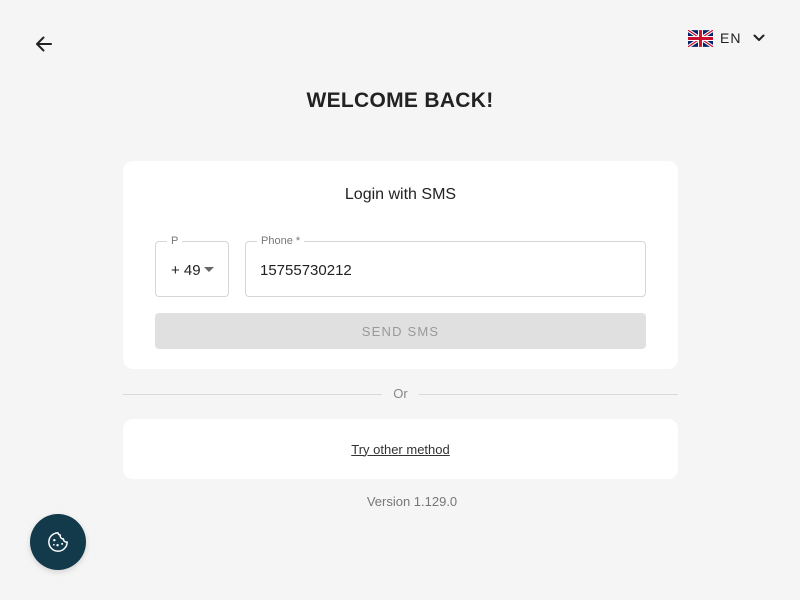 The height and width of the screenshot is (600, 800). I want to click on phone-input, so click(445, 270).